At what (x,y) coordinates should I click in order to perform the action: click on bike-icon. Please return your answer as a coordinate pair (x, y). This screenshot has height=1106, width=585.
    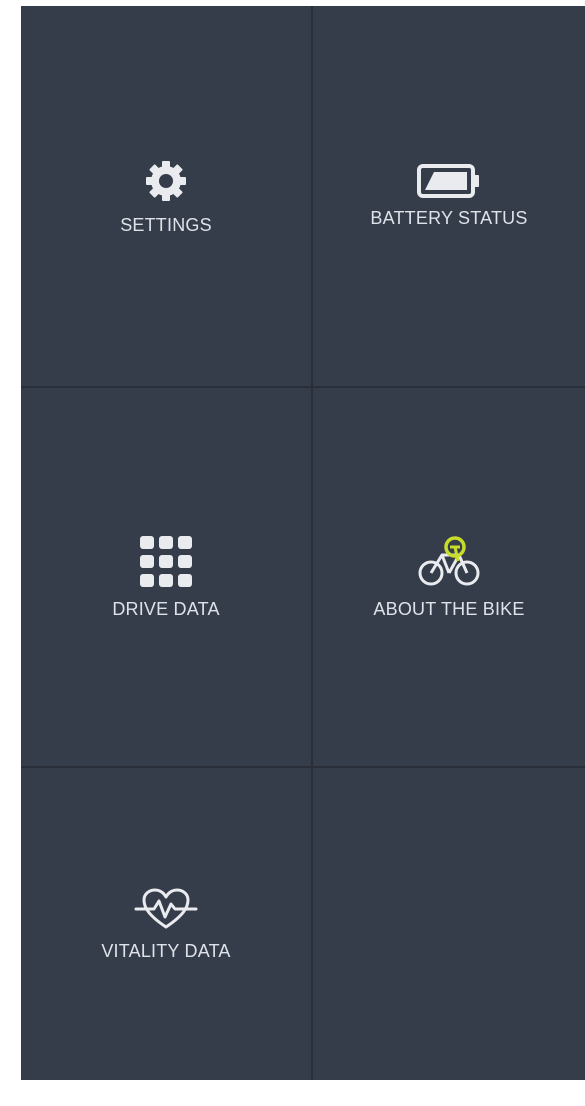
    Looking at the image, I should click on (449, 560).